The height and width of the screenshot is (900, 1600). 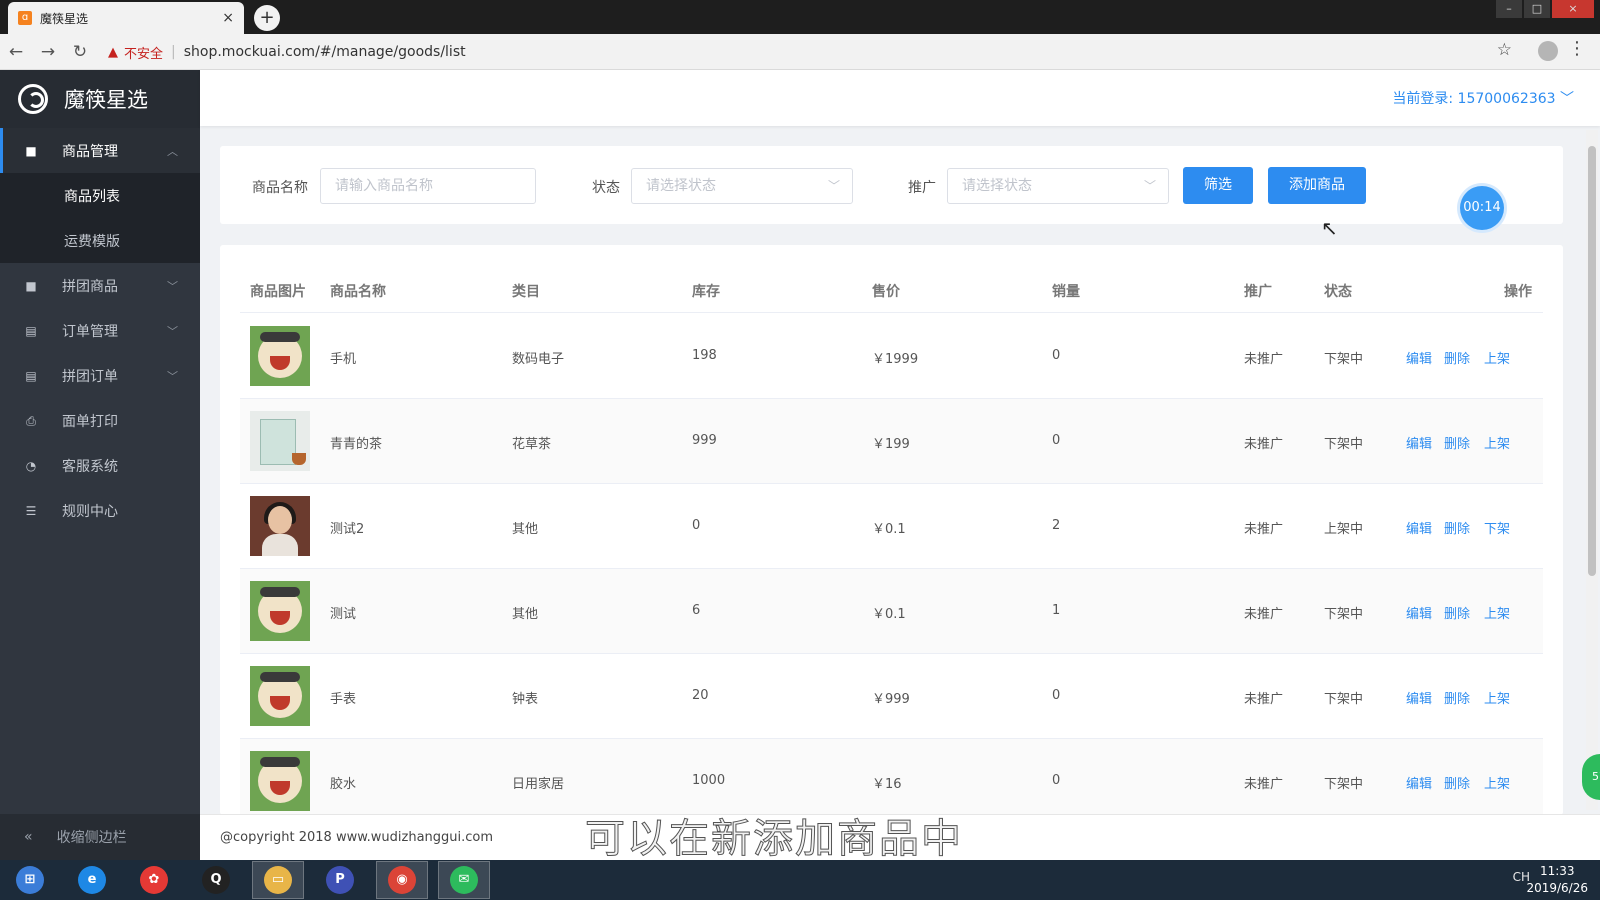 I want to click on sidebar-subitem-goods-list: 商品列表, so click(x=100, y=195).